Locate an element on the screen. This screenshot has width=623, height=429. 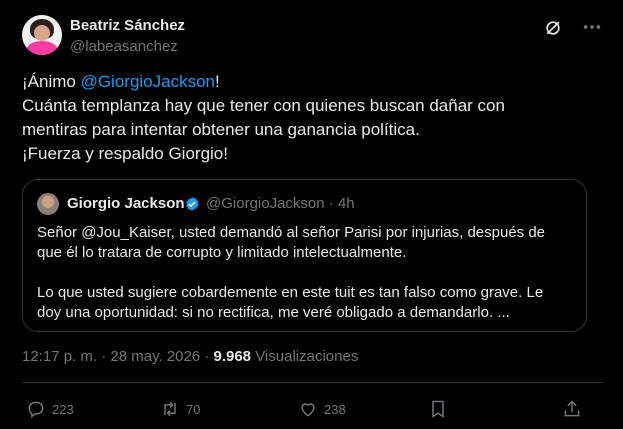
text-line: ¡Fuerza y respaldo Giorgio! is located at coordinates (125, 153).